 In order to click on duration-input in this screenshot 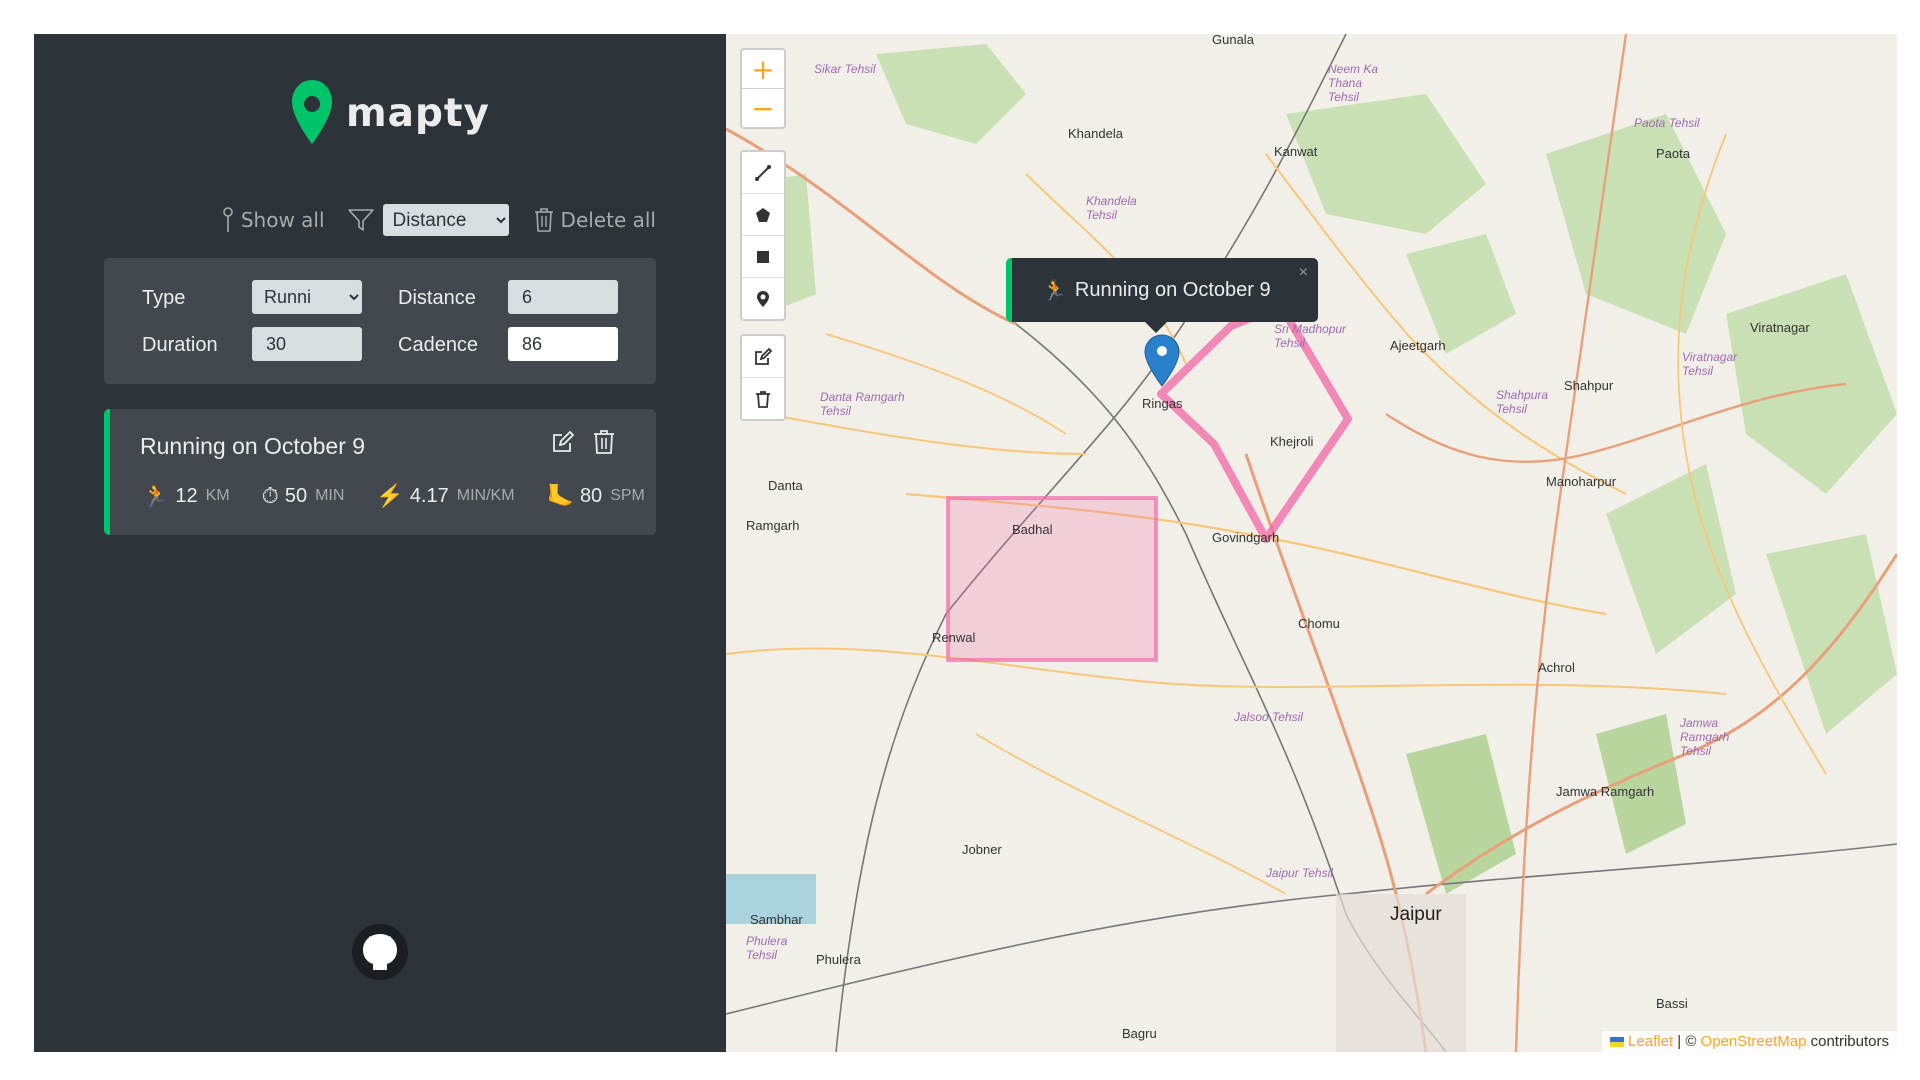, I will do `click(307, 344)`.